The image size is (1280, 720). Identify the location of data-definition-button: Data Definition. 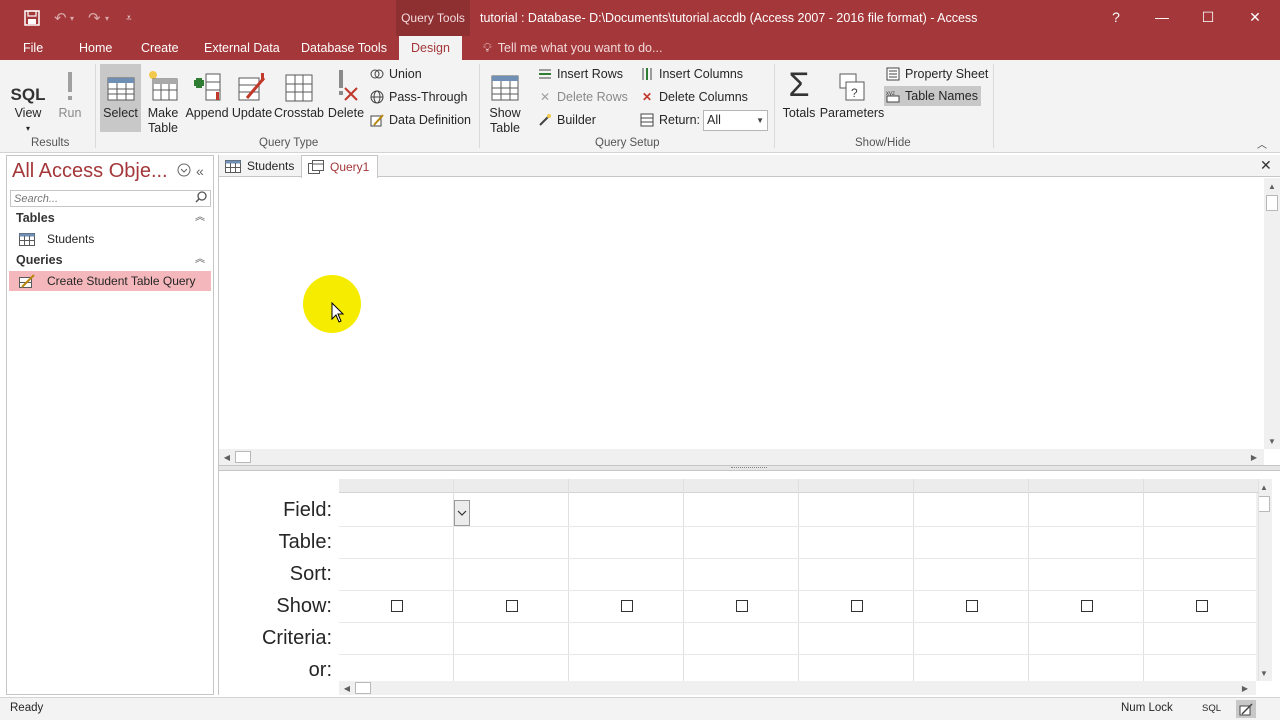
(420, 120).